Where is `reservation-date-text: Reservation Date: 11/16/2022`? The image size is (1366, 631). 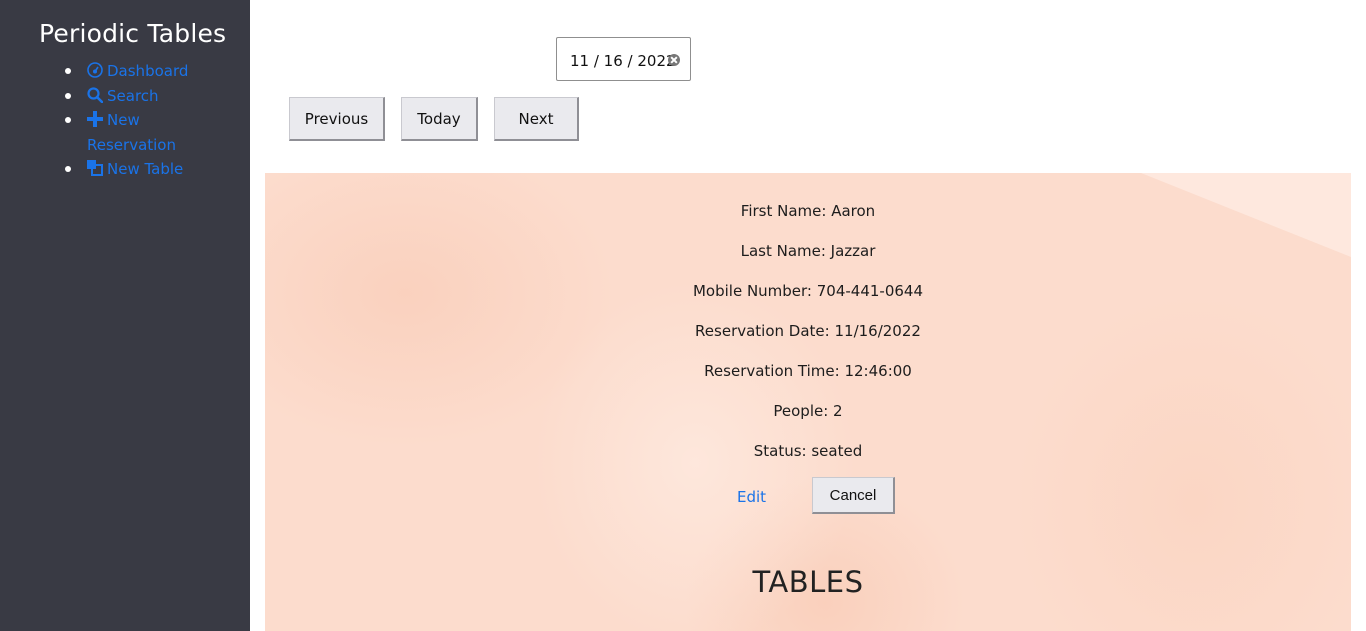 reservation-date-text: Reservation Date: 11/16/2022 is located at coordinates (808, 331).